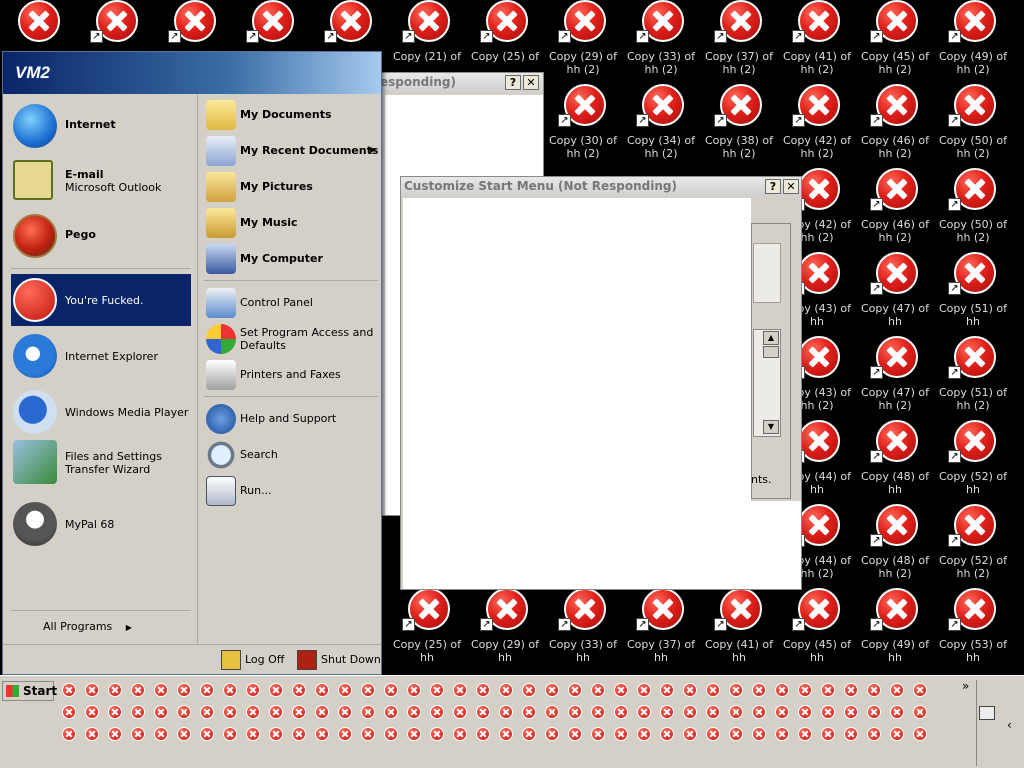 This screenshot has width=1024, height=768. I want to click on desktop-icon: ↗ Copy (52) of hh (2), so click(973, 543).